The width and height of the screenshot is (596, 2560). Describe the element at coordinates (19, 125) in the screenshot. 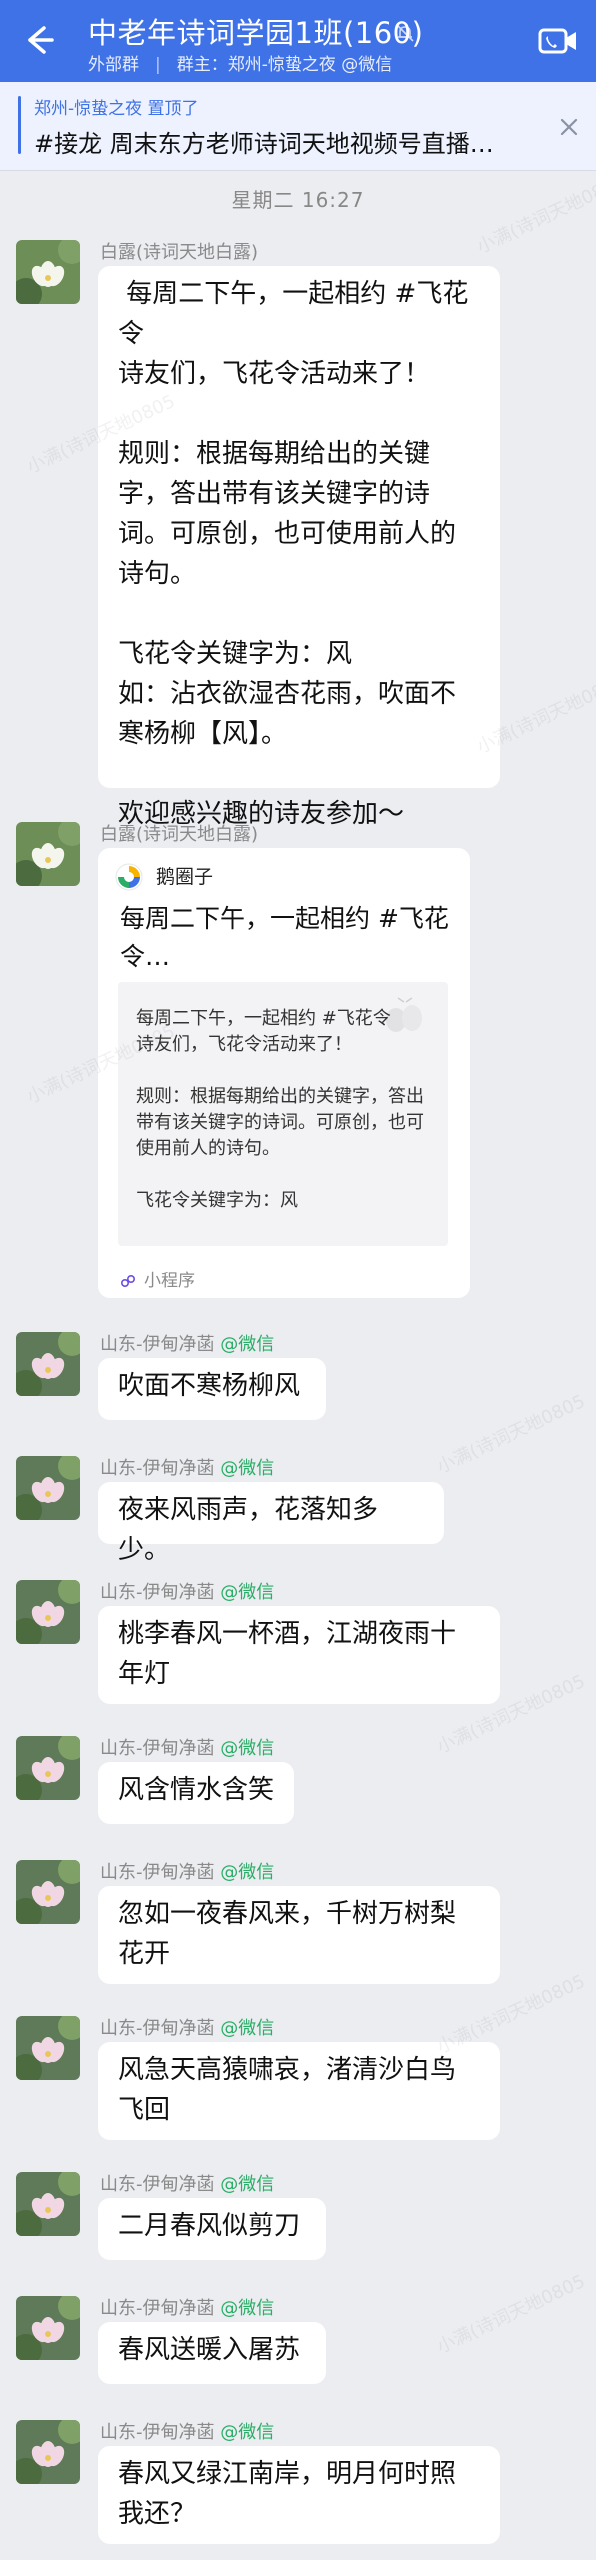

I see `pin-accent-bar` at that location.